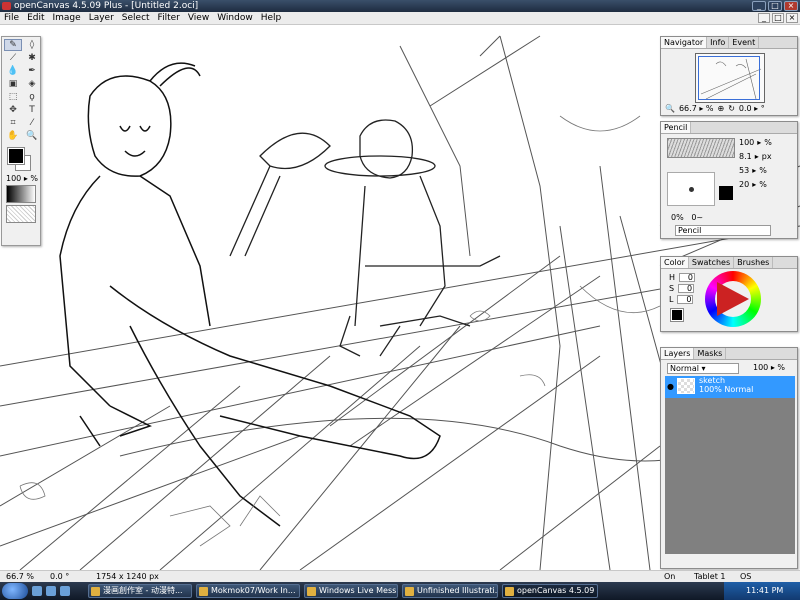 The width and height of the screenshot is (800, 600). I want to click on layer-opacity: 100 ▸ %, so click(769, 367).